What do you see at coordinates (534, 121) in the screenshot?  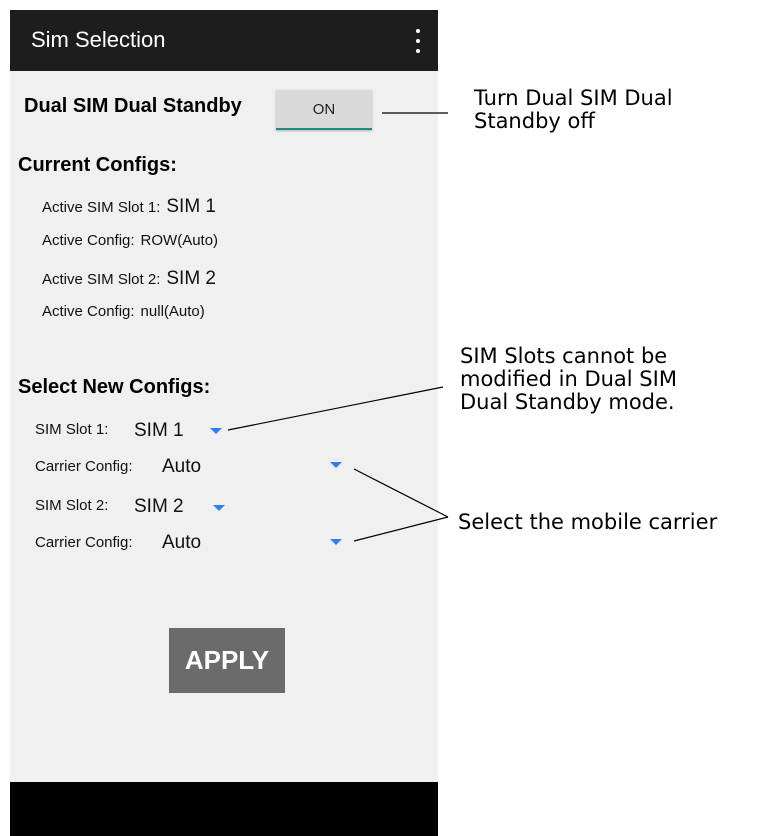 I see `dsds-callout-line2: Standby off` at bounding box center [534, 121].